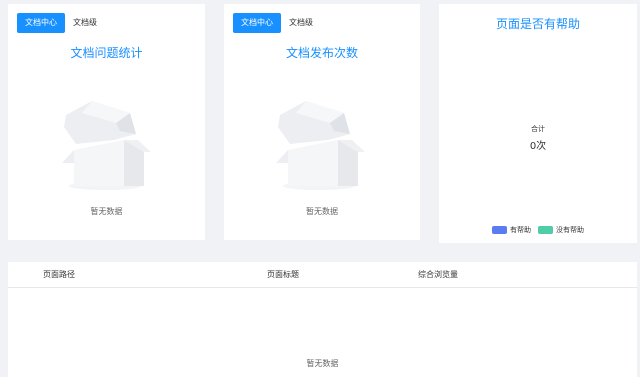 The height and width of the screenshot is (377, 640). Describe the element at coordinates (520, 230) in the screenshot. I see `legend-label: 有帮助` at that location.